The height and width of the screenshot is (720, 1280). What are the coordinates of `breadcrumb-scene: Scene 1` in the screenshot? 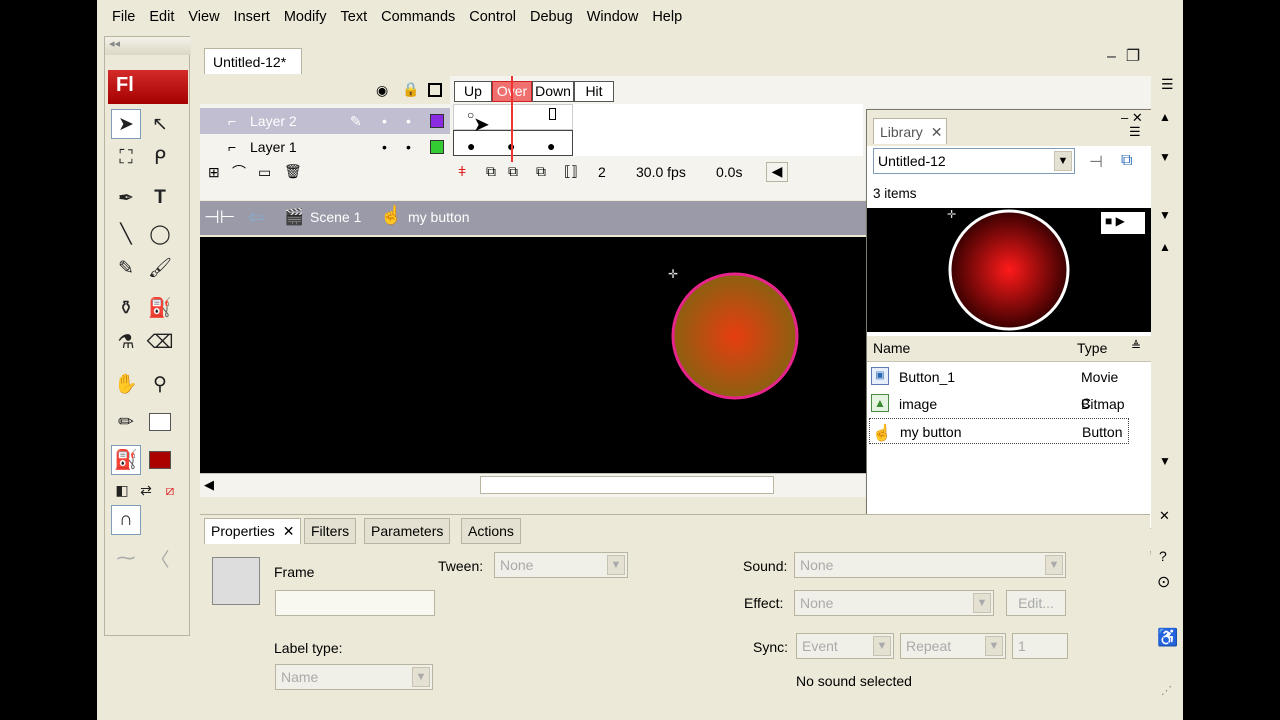 It's located at (335, 217).